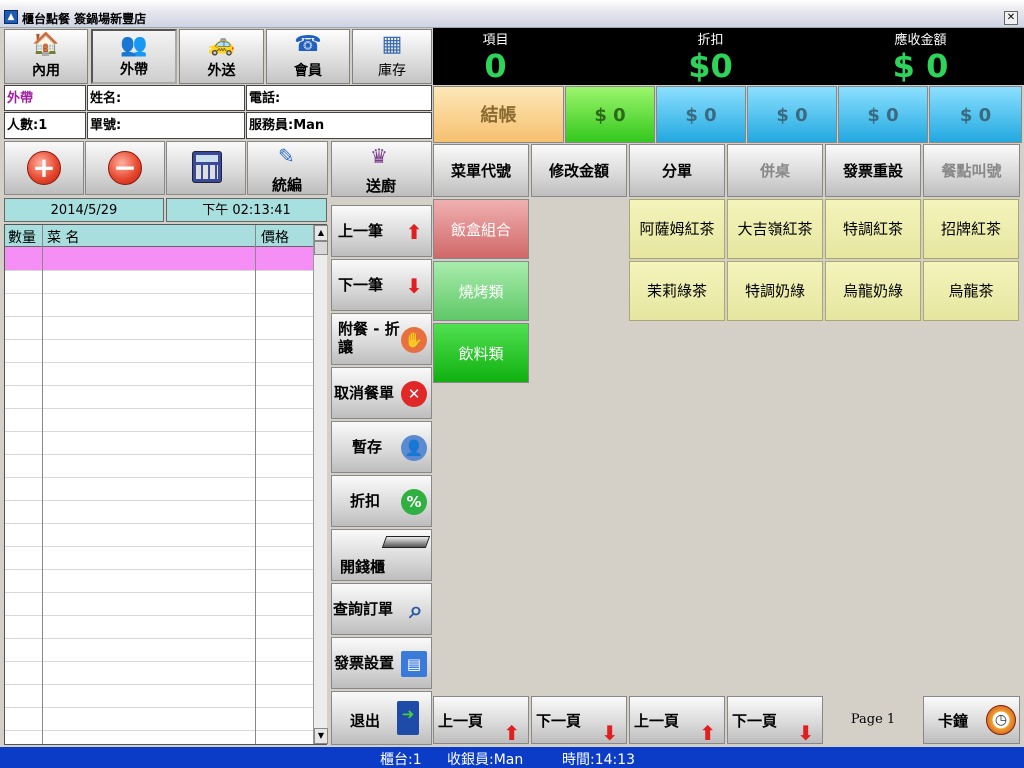 The height and width of the screenshot is (768, 1024). What do you see at coordinates (221, 44) in the screenshot?
I see `taxi-icon: 🚕` at bounding box center [221, 44].